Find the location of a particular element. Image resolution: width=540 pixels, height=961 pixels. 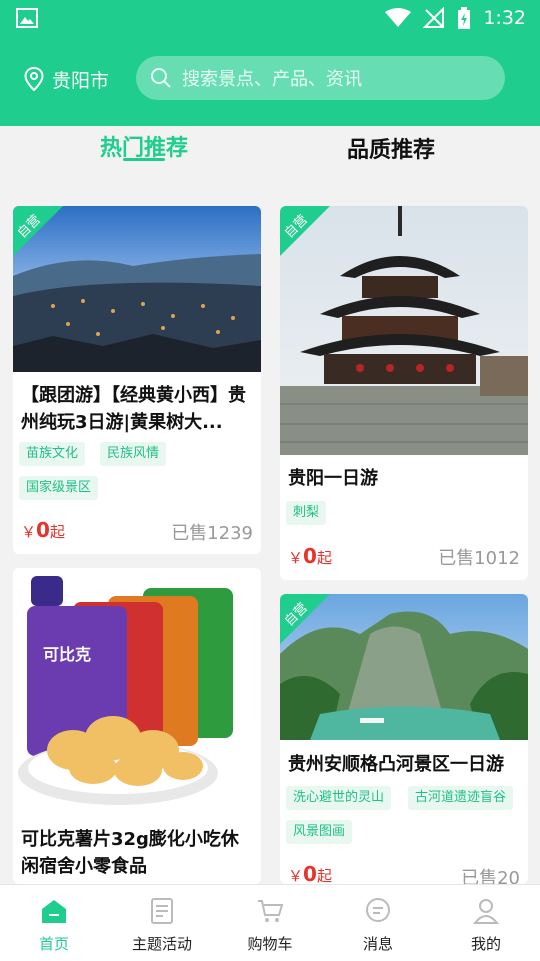

product-title: 贵州安顺格凸河景区一日游 is located at coordinates (396, 764).